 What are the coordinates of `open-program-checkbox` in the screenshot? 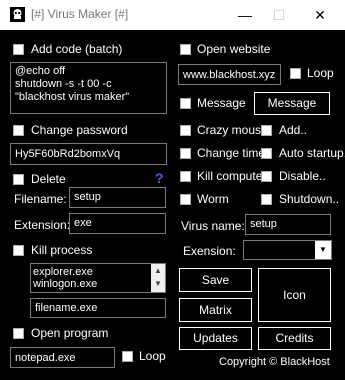 It's located at (18, 333).